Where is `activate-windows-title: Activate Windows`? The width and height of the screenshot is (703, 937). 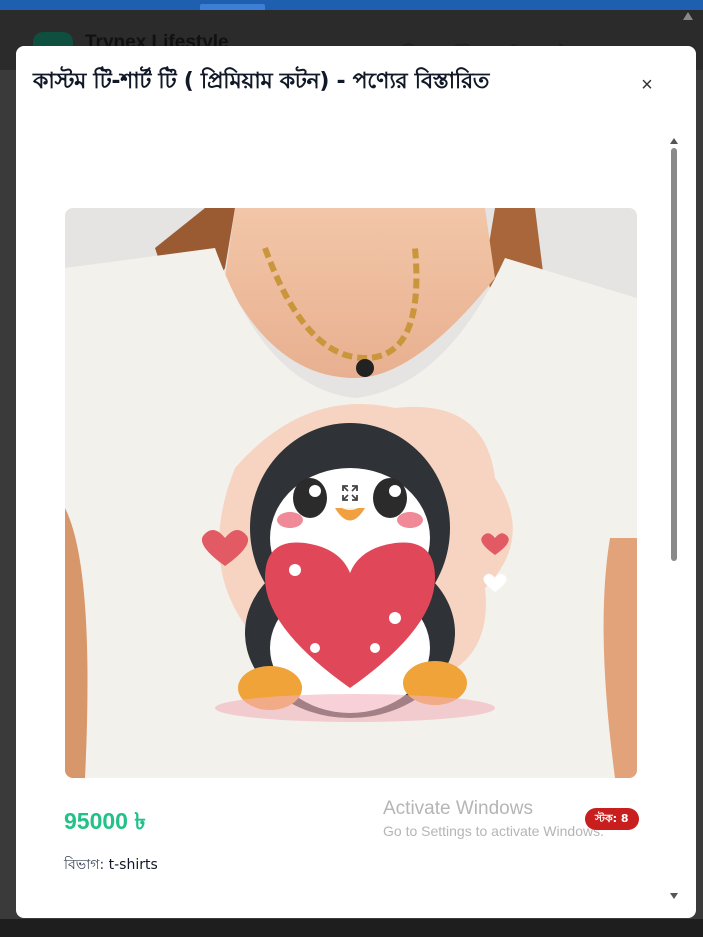 activate-windows-title: Activate Windows is located at coordinates (458, 808).